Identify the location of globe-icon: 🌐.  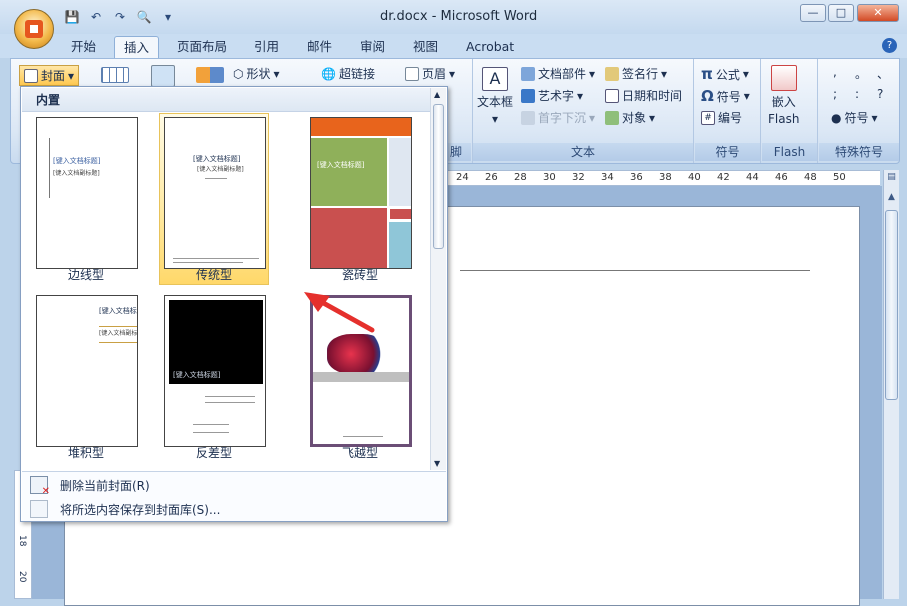
(328, 73).